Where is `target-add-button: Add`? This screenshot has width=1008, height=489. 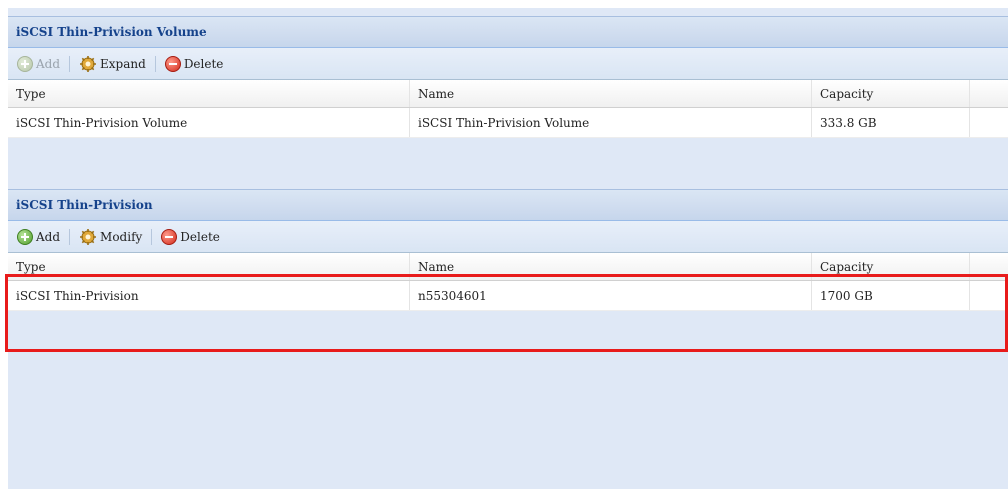 target-add-button: Add is located at coordinates (38, 237).